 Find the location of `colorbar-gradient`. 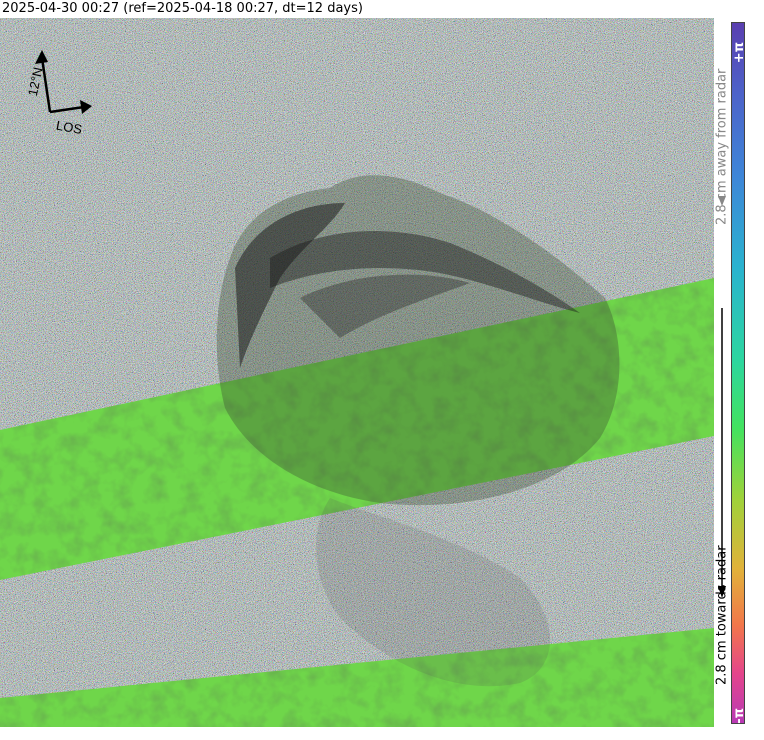

colorbar-gradient is located at coordinates (738, 373).